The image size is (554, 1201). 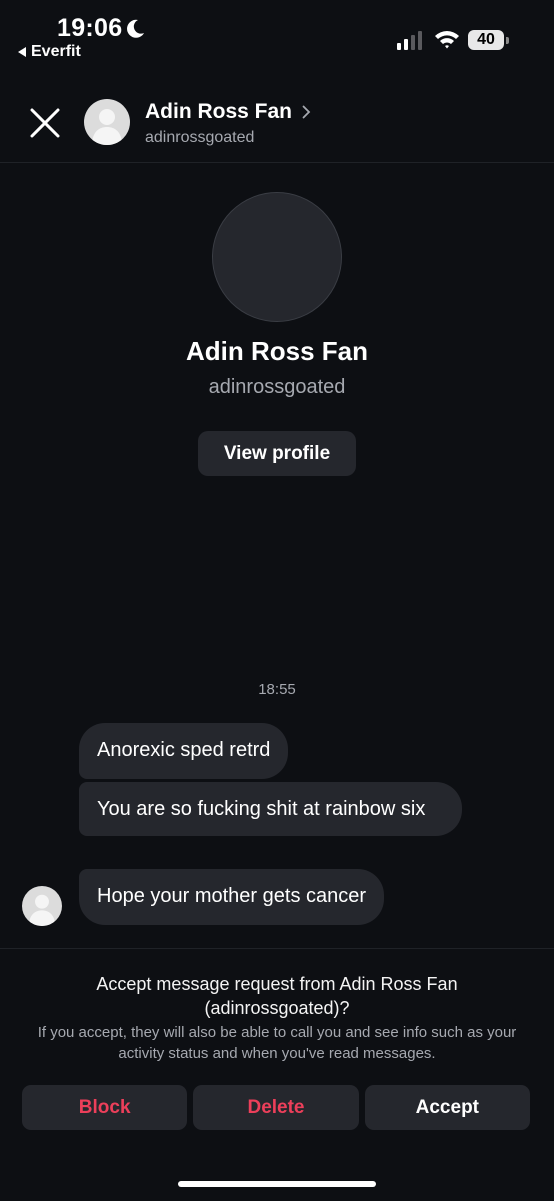 I want to click on request-actions: Block Delete Accept, so click(x=276, y=1107).